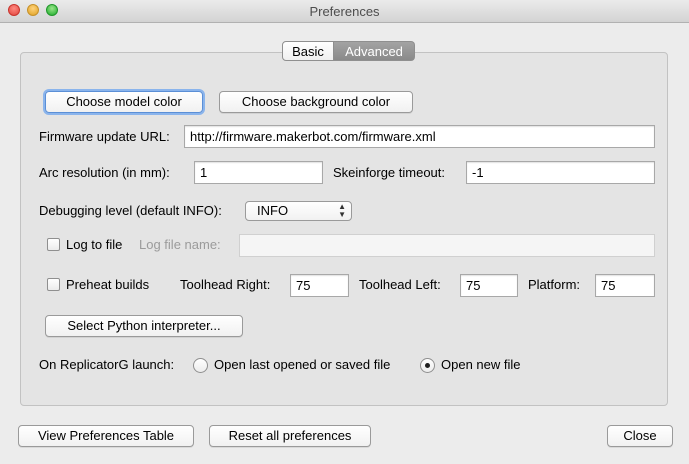 This screenshot has width=689, height=464. I want to click on platform-label: Platform:, so click(554, 284).